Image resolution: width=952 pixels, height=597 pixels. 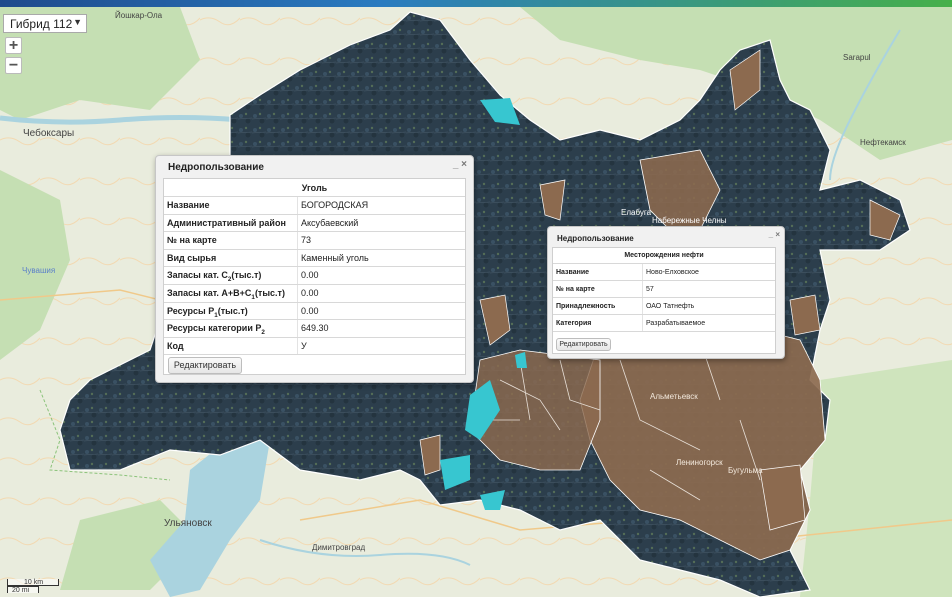 I want to click on property-row: № на карте 73, so click(x=314, y=241).